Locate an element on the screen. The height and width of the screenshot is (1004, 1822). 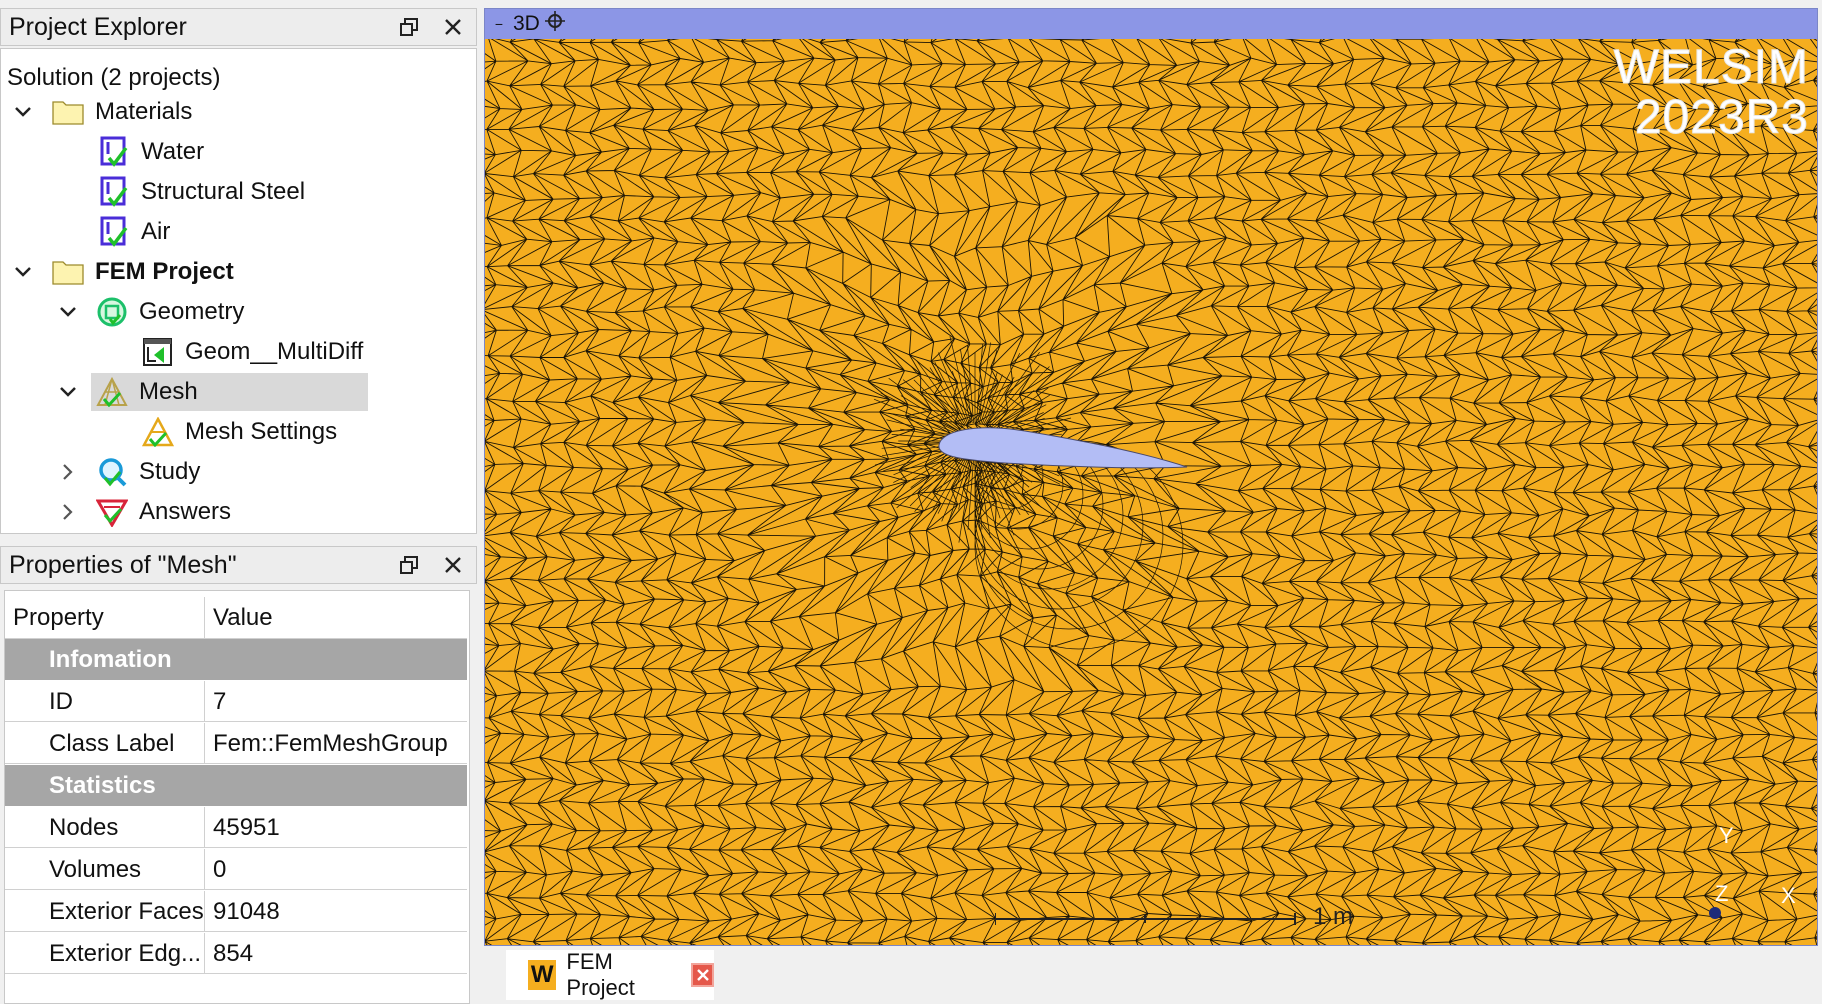
property-label: ID is located at coordinates (105, 701).